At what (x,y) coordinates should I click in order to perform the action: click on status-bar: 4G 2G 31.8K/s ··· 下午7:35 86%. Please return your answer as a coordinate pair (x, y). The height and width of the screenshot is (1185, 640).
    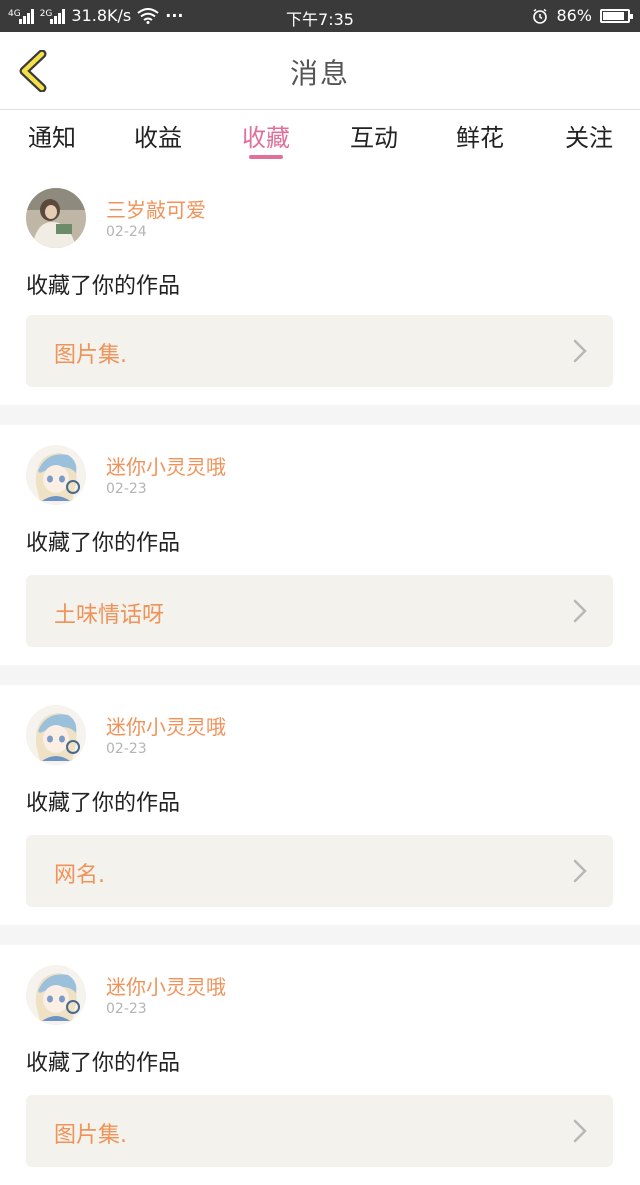
    Looking at the image, I should click on (320, 16).